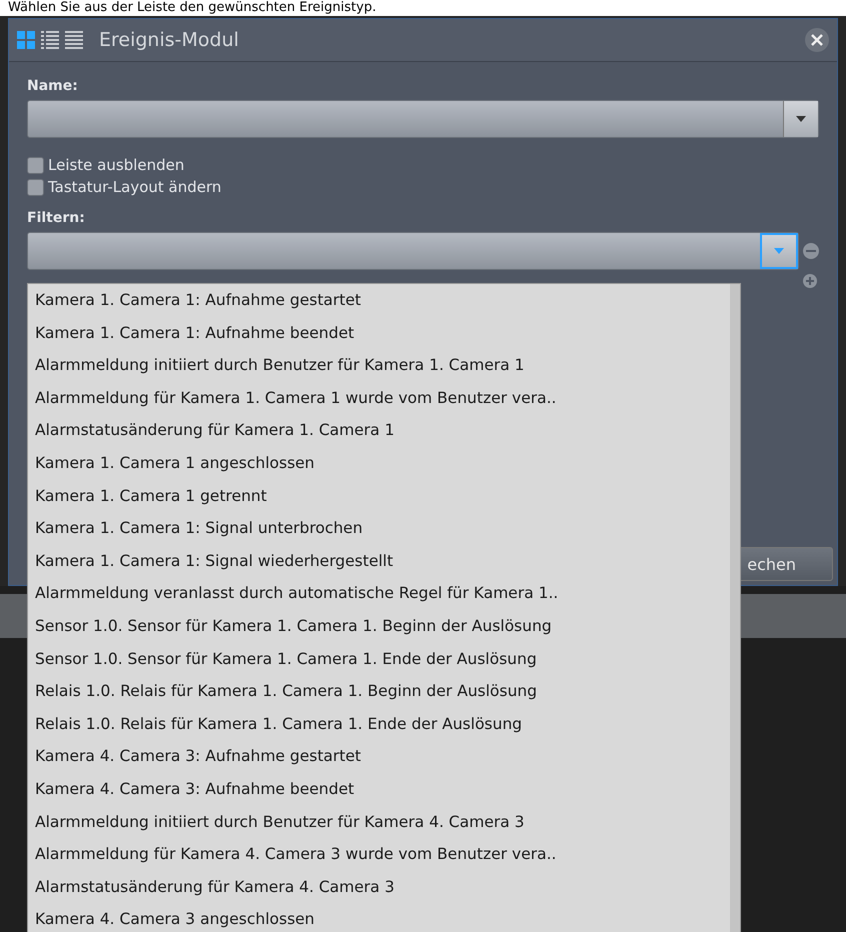  What do you see at coordinates (50, 40) in the screenshot?
I see `detailed-list-view-icon` at bounding box center [50, 40].